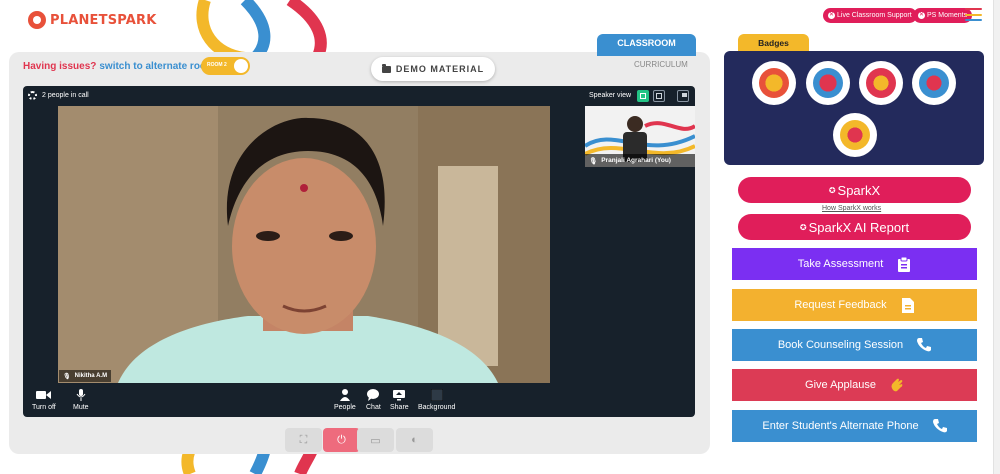  What do you see at coordinates (32, 95) in the screenshot?
I see `settings-gear-icon` at bounding box center [32, 95].